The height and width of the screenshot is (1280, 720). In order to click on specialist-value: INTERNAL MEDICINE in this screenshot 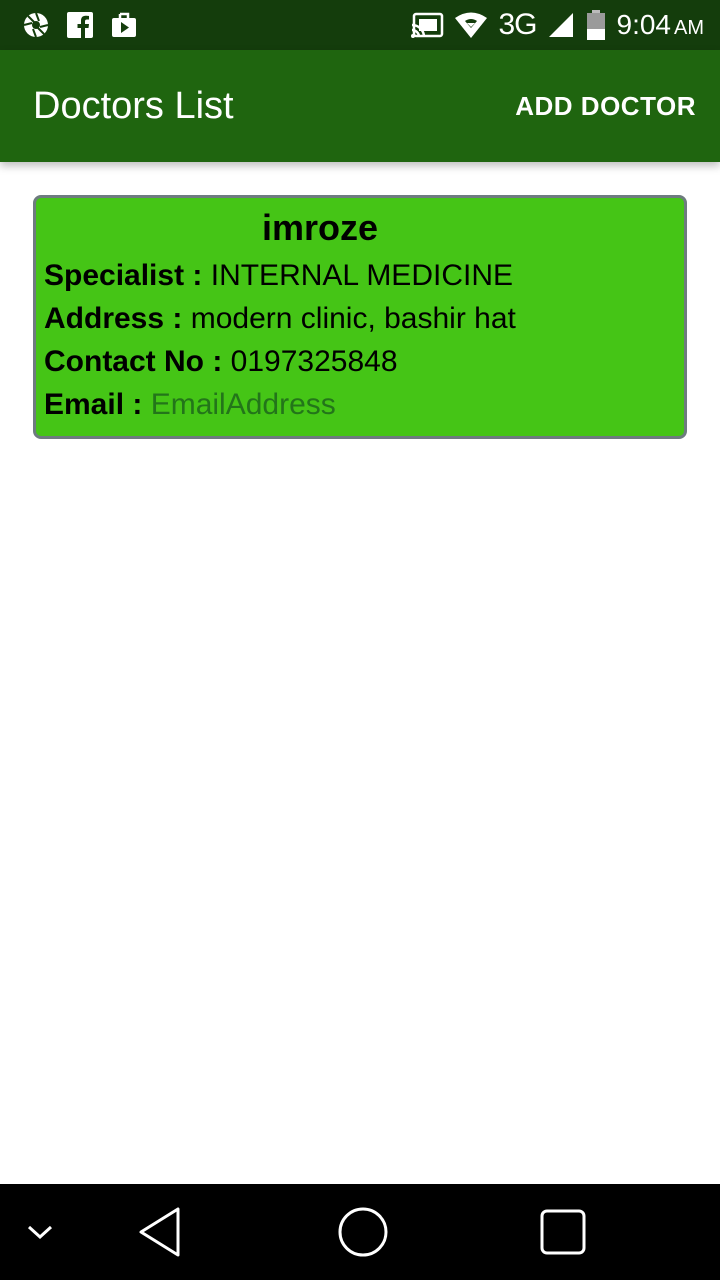, I will do `click(361, 275)`.